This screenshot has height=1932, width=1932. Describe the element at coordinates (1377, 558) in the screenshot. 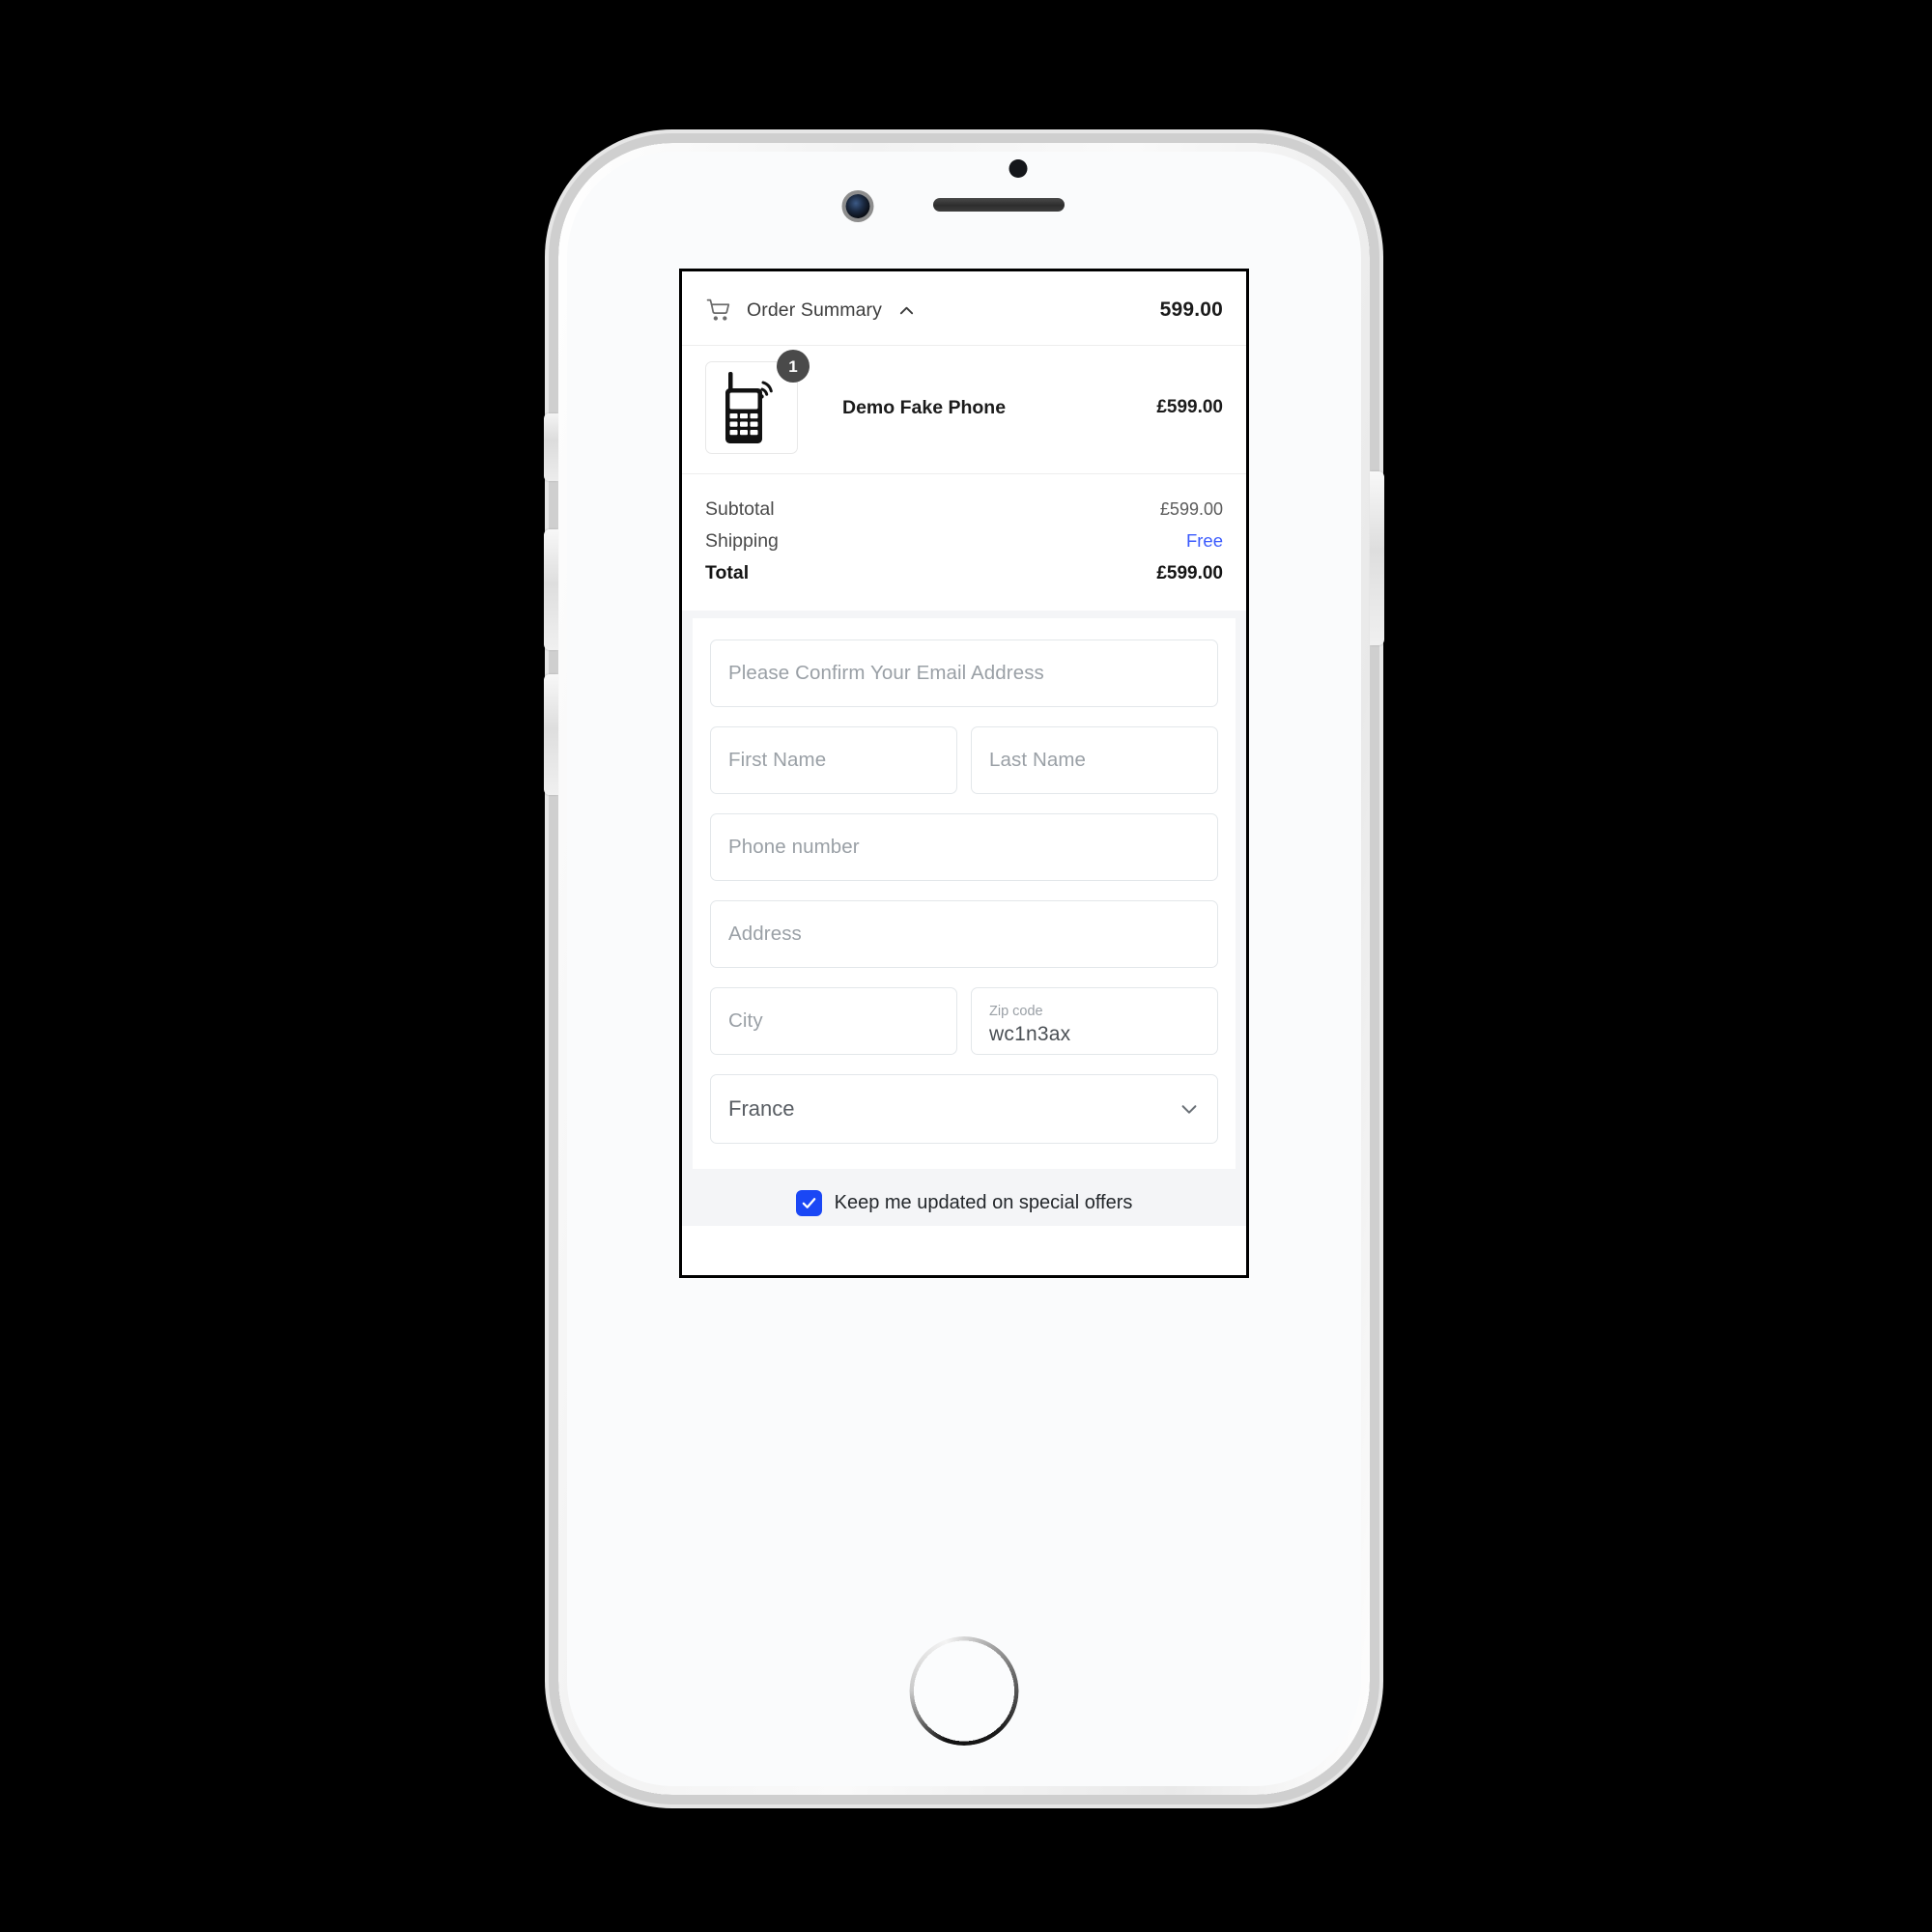

I see `power-button` at that location.